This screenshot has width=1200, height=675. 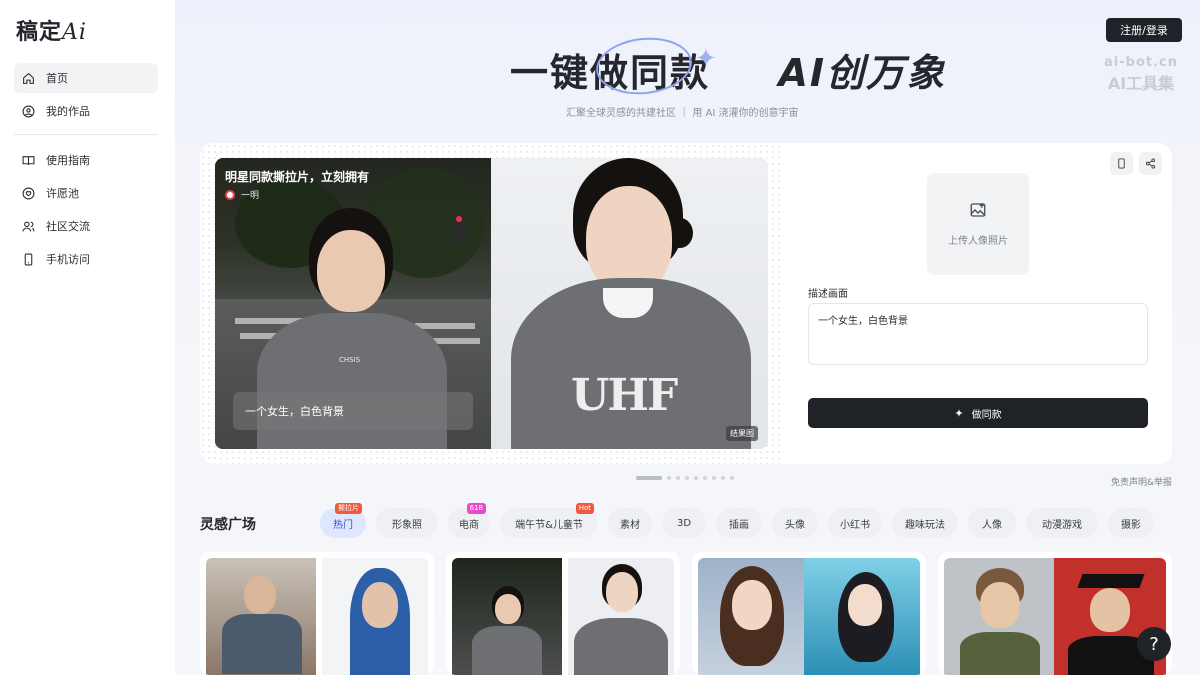 What do you see at coordinates (86, 78) in the screenshot?
I see `sidebar-item-home: 首页` at bounding box center [86, 78].